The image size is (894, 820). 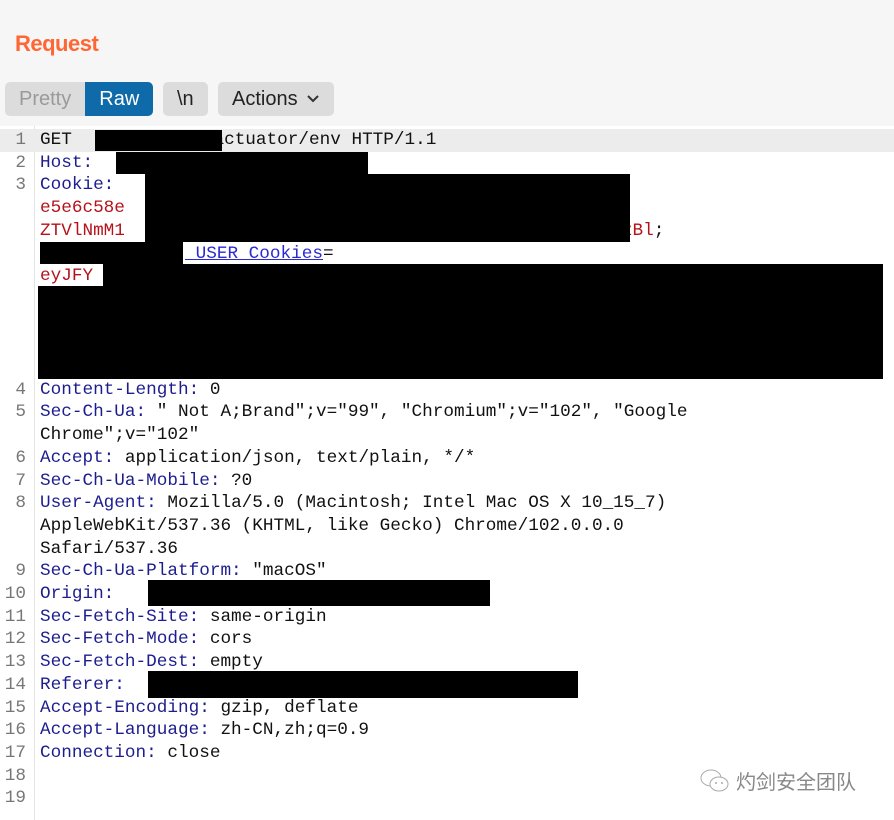 I want to click on header-name: Sec-Ch-Ua:, so click(x=93, y=412).